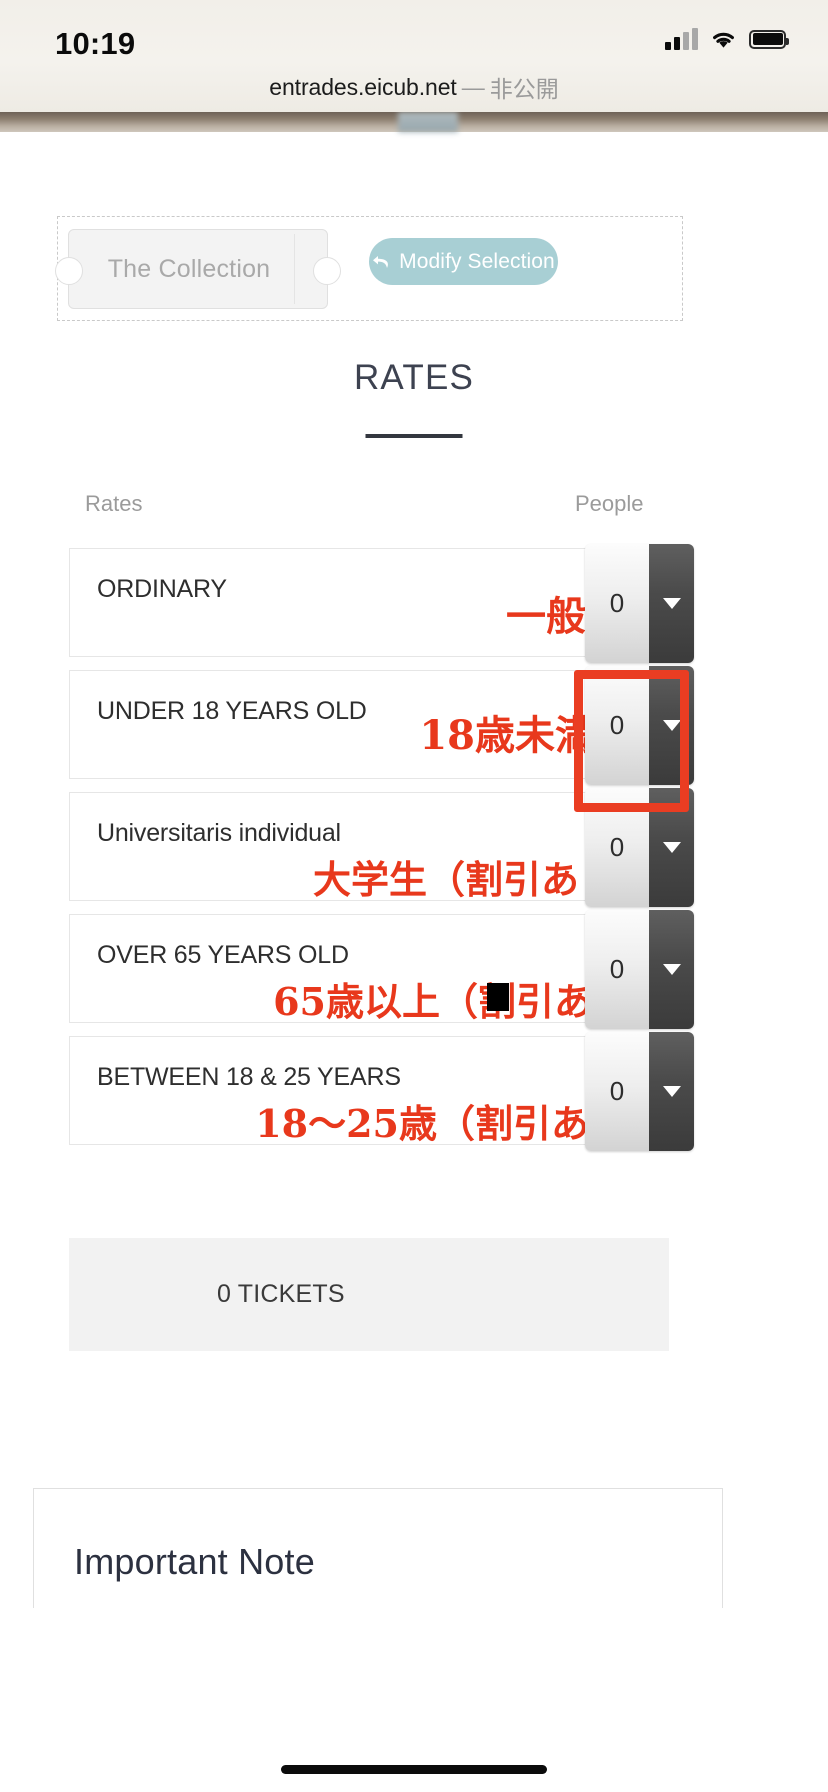  Describe the element at coordinates (162, 589) in the screenshot. I see `rate-name: ORDINARY` at that location.